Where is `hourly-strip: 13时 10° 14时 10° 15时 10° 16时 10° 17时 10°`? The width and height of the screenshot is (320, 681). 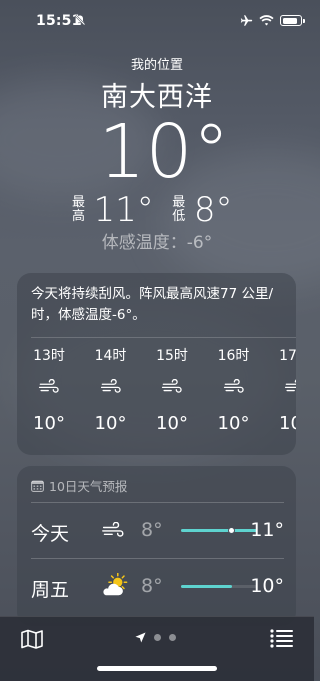 hourly-strip: 13时 10° 14时 10° 15时 10° 16时 10° 17时 10° is located at coordinates (156, 397).